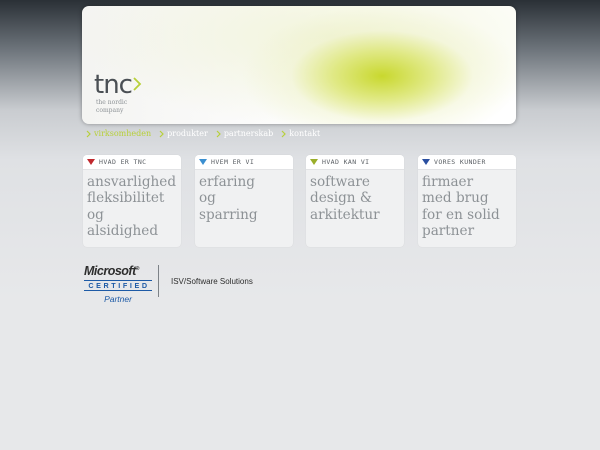 This screenshot has width=600, height=450. What do you see at coordinates (228, 198) in the screenshot?
I see `box-body: erfaring og sparring` at bounding box center [228, 198].